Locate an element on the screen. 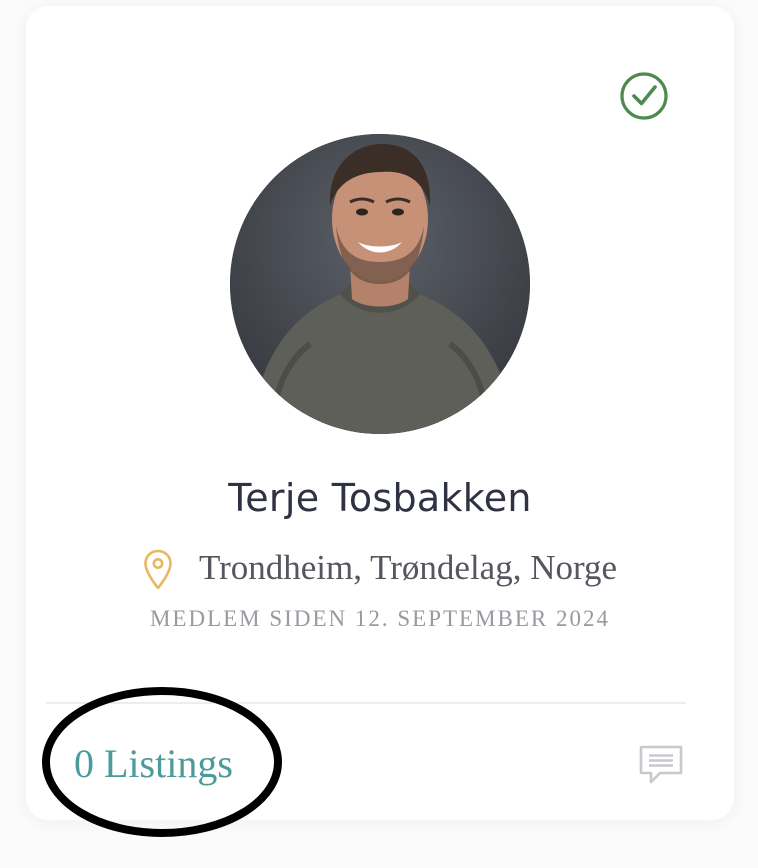 The width and height of the screenshot is (758, 868). map-pin-icon is located at coordinates (158, 569).